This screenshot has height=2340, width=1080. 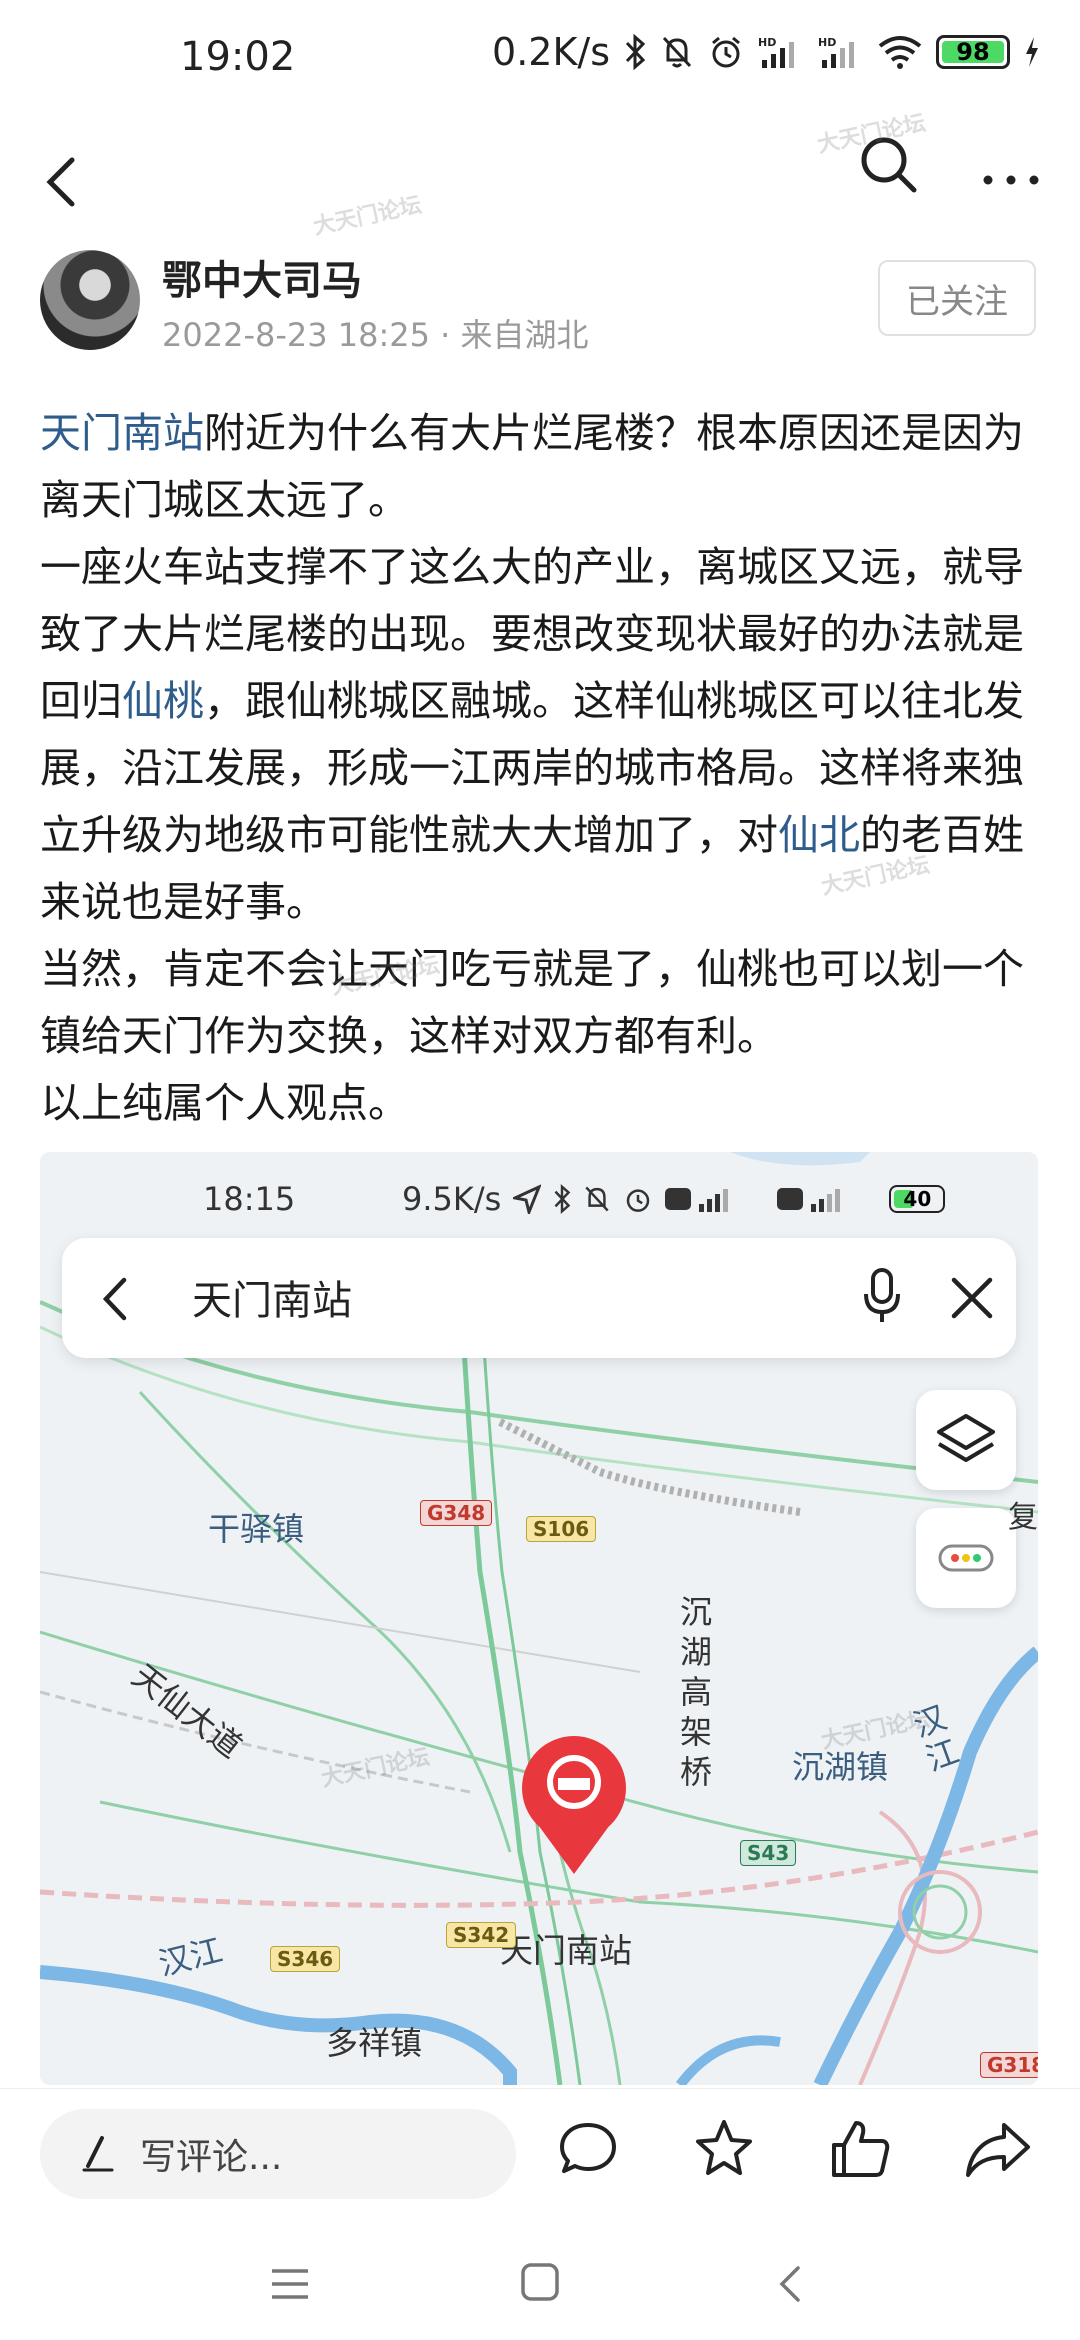 I want to click on avatar, so click(x=90, y=300).